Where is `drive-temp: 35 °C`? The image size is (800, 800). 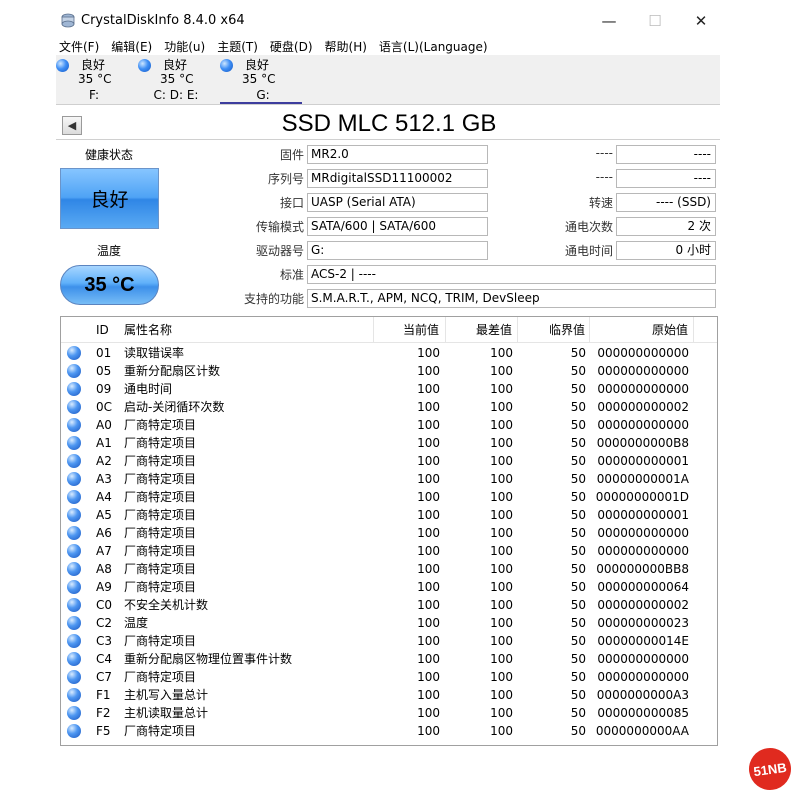 drive-temp: 35 °C is located at coordinates (95, 79).